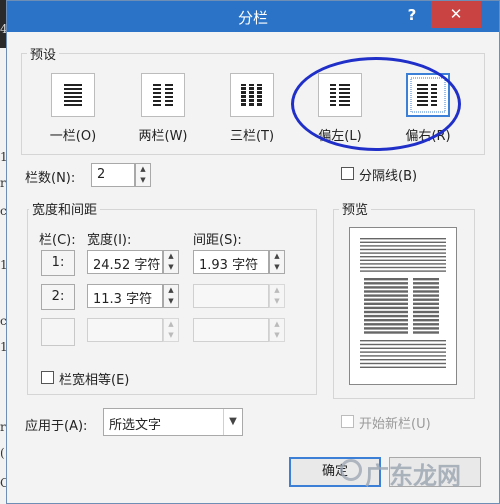  What do you see at coordinates (73, 136) in the screenshot?
I see `preset-one-column-label: 一栏(O)` at bounding box center [73, 136].